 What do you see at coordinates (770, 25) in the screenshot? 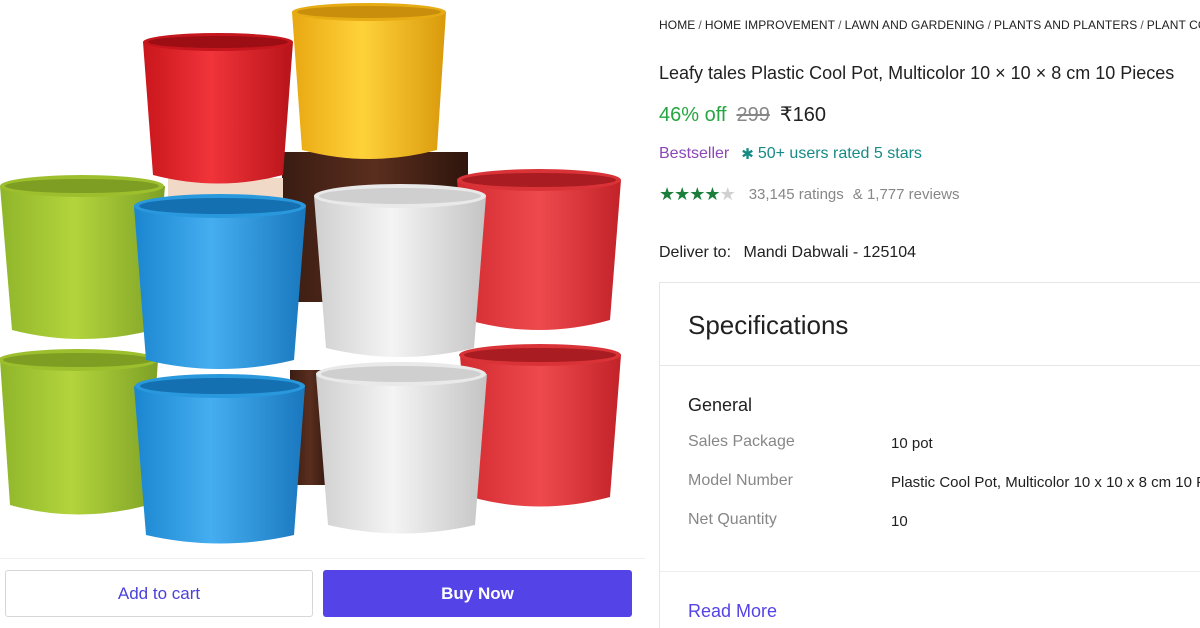
I see `breadcrumb-item-home-improvement: HOME IMPROVEMENT` at bounding box center [770, 25].